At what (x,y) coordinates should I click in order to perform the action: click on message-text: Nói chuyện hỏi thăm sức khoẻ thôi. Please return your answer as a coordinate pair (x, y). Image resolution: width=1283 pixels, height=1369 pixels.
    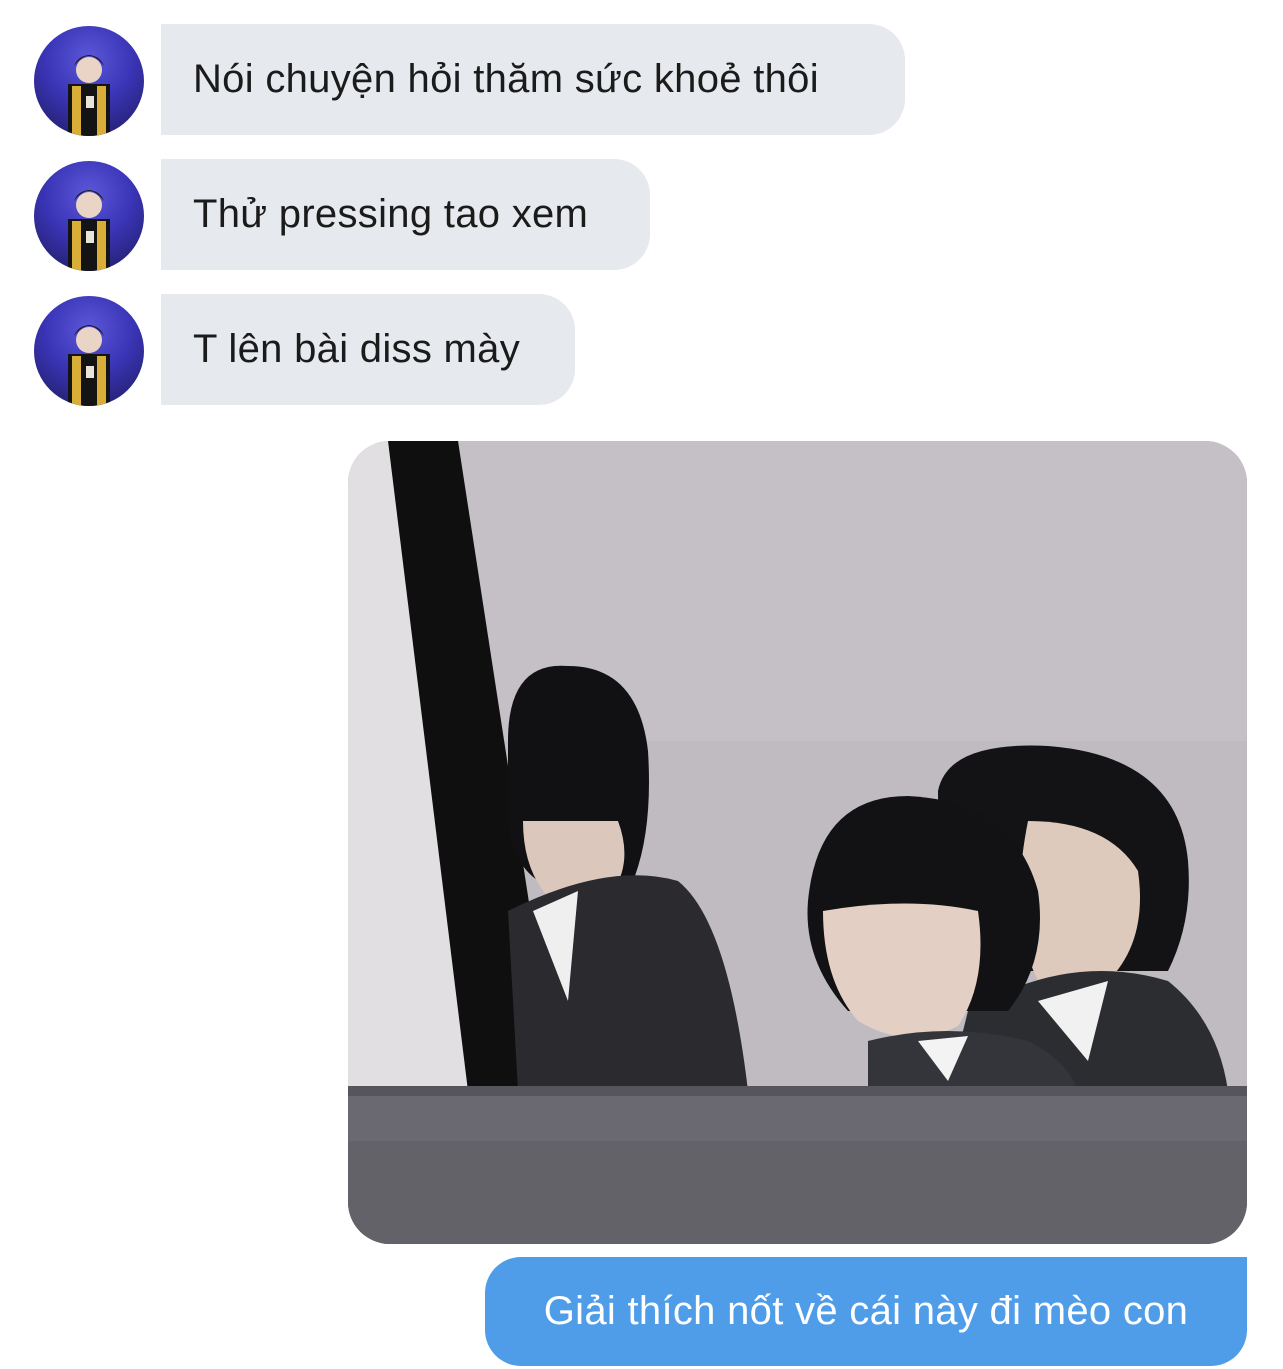
    Looking at the image, I should click on (506, 79).